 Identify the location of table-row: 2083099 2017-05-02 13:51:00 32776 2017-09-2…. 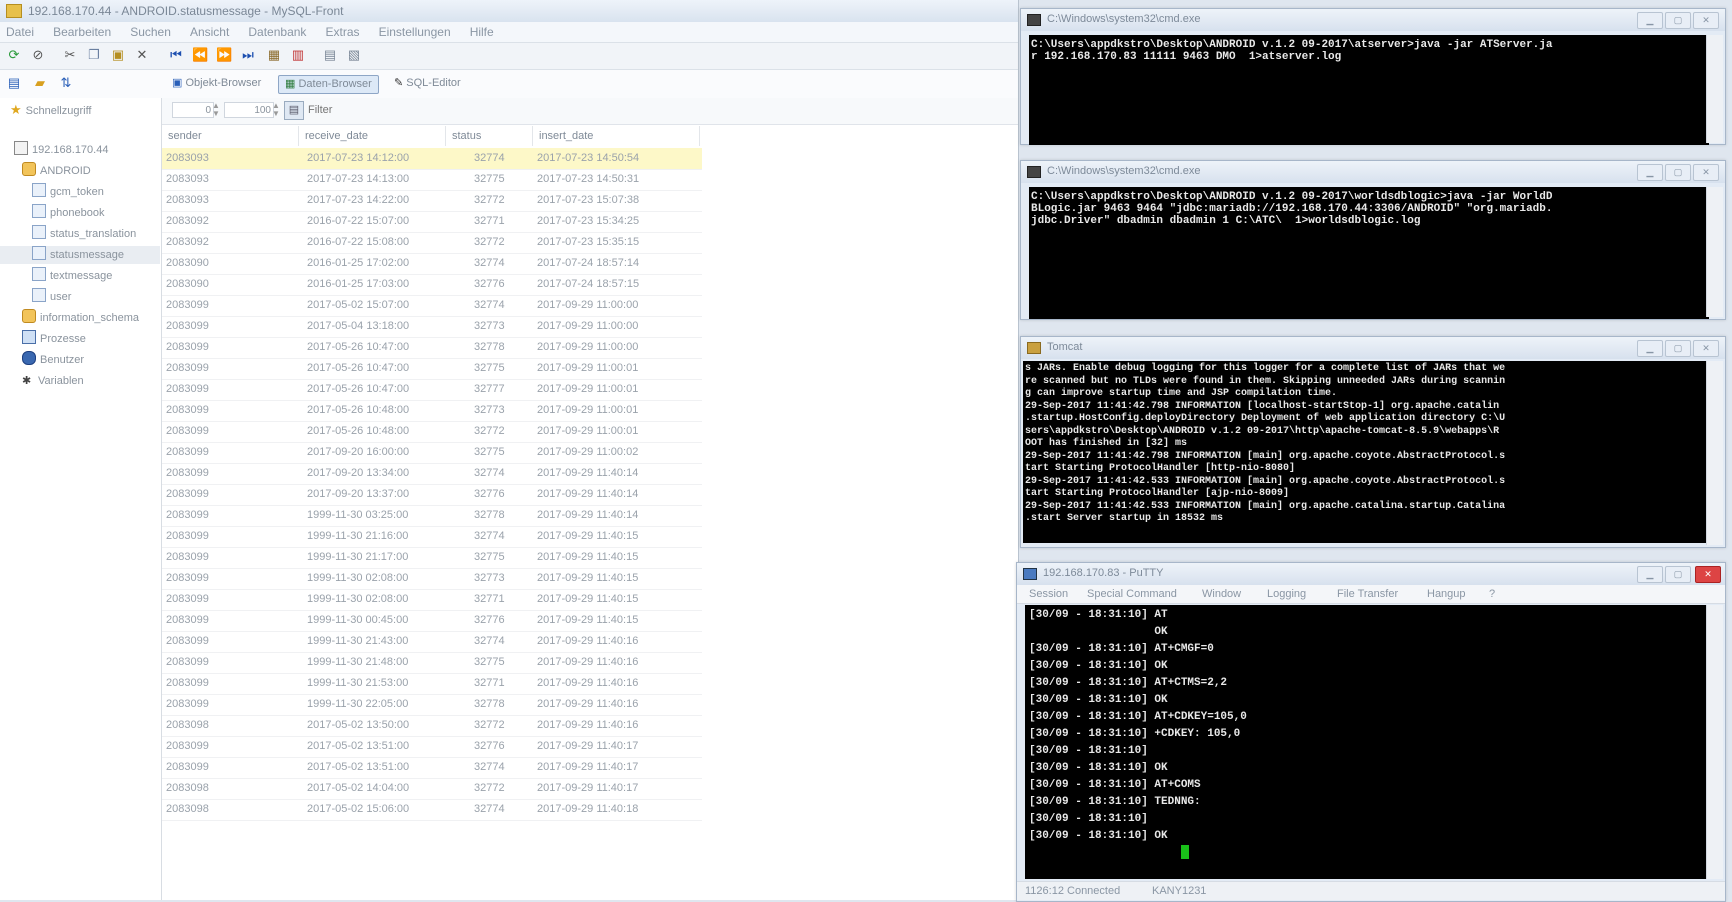
(432, 747).